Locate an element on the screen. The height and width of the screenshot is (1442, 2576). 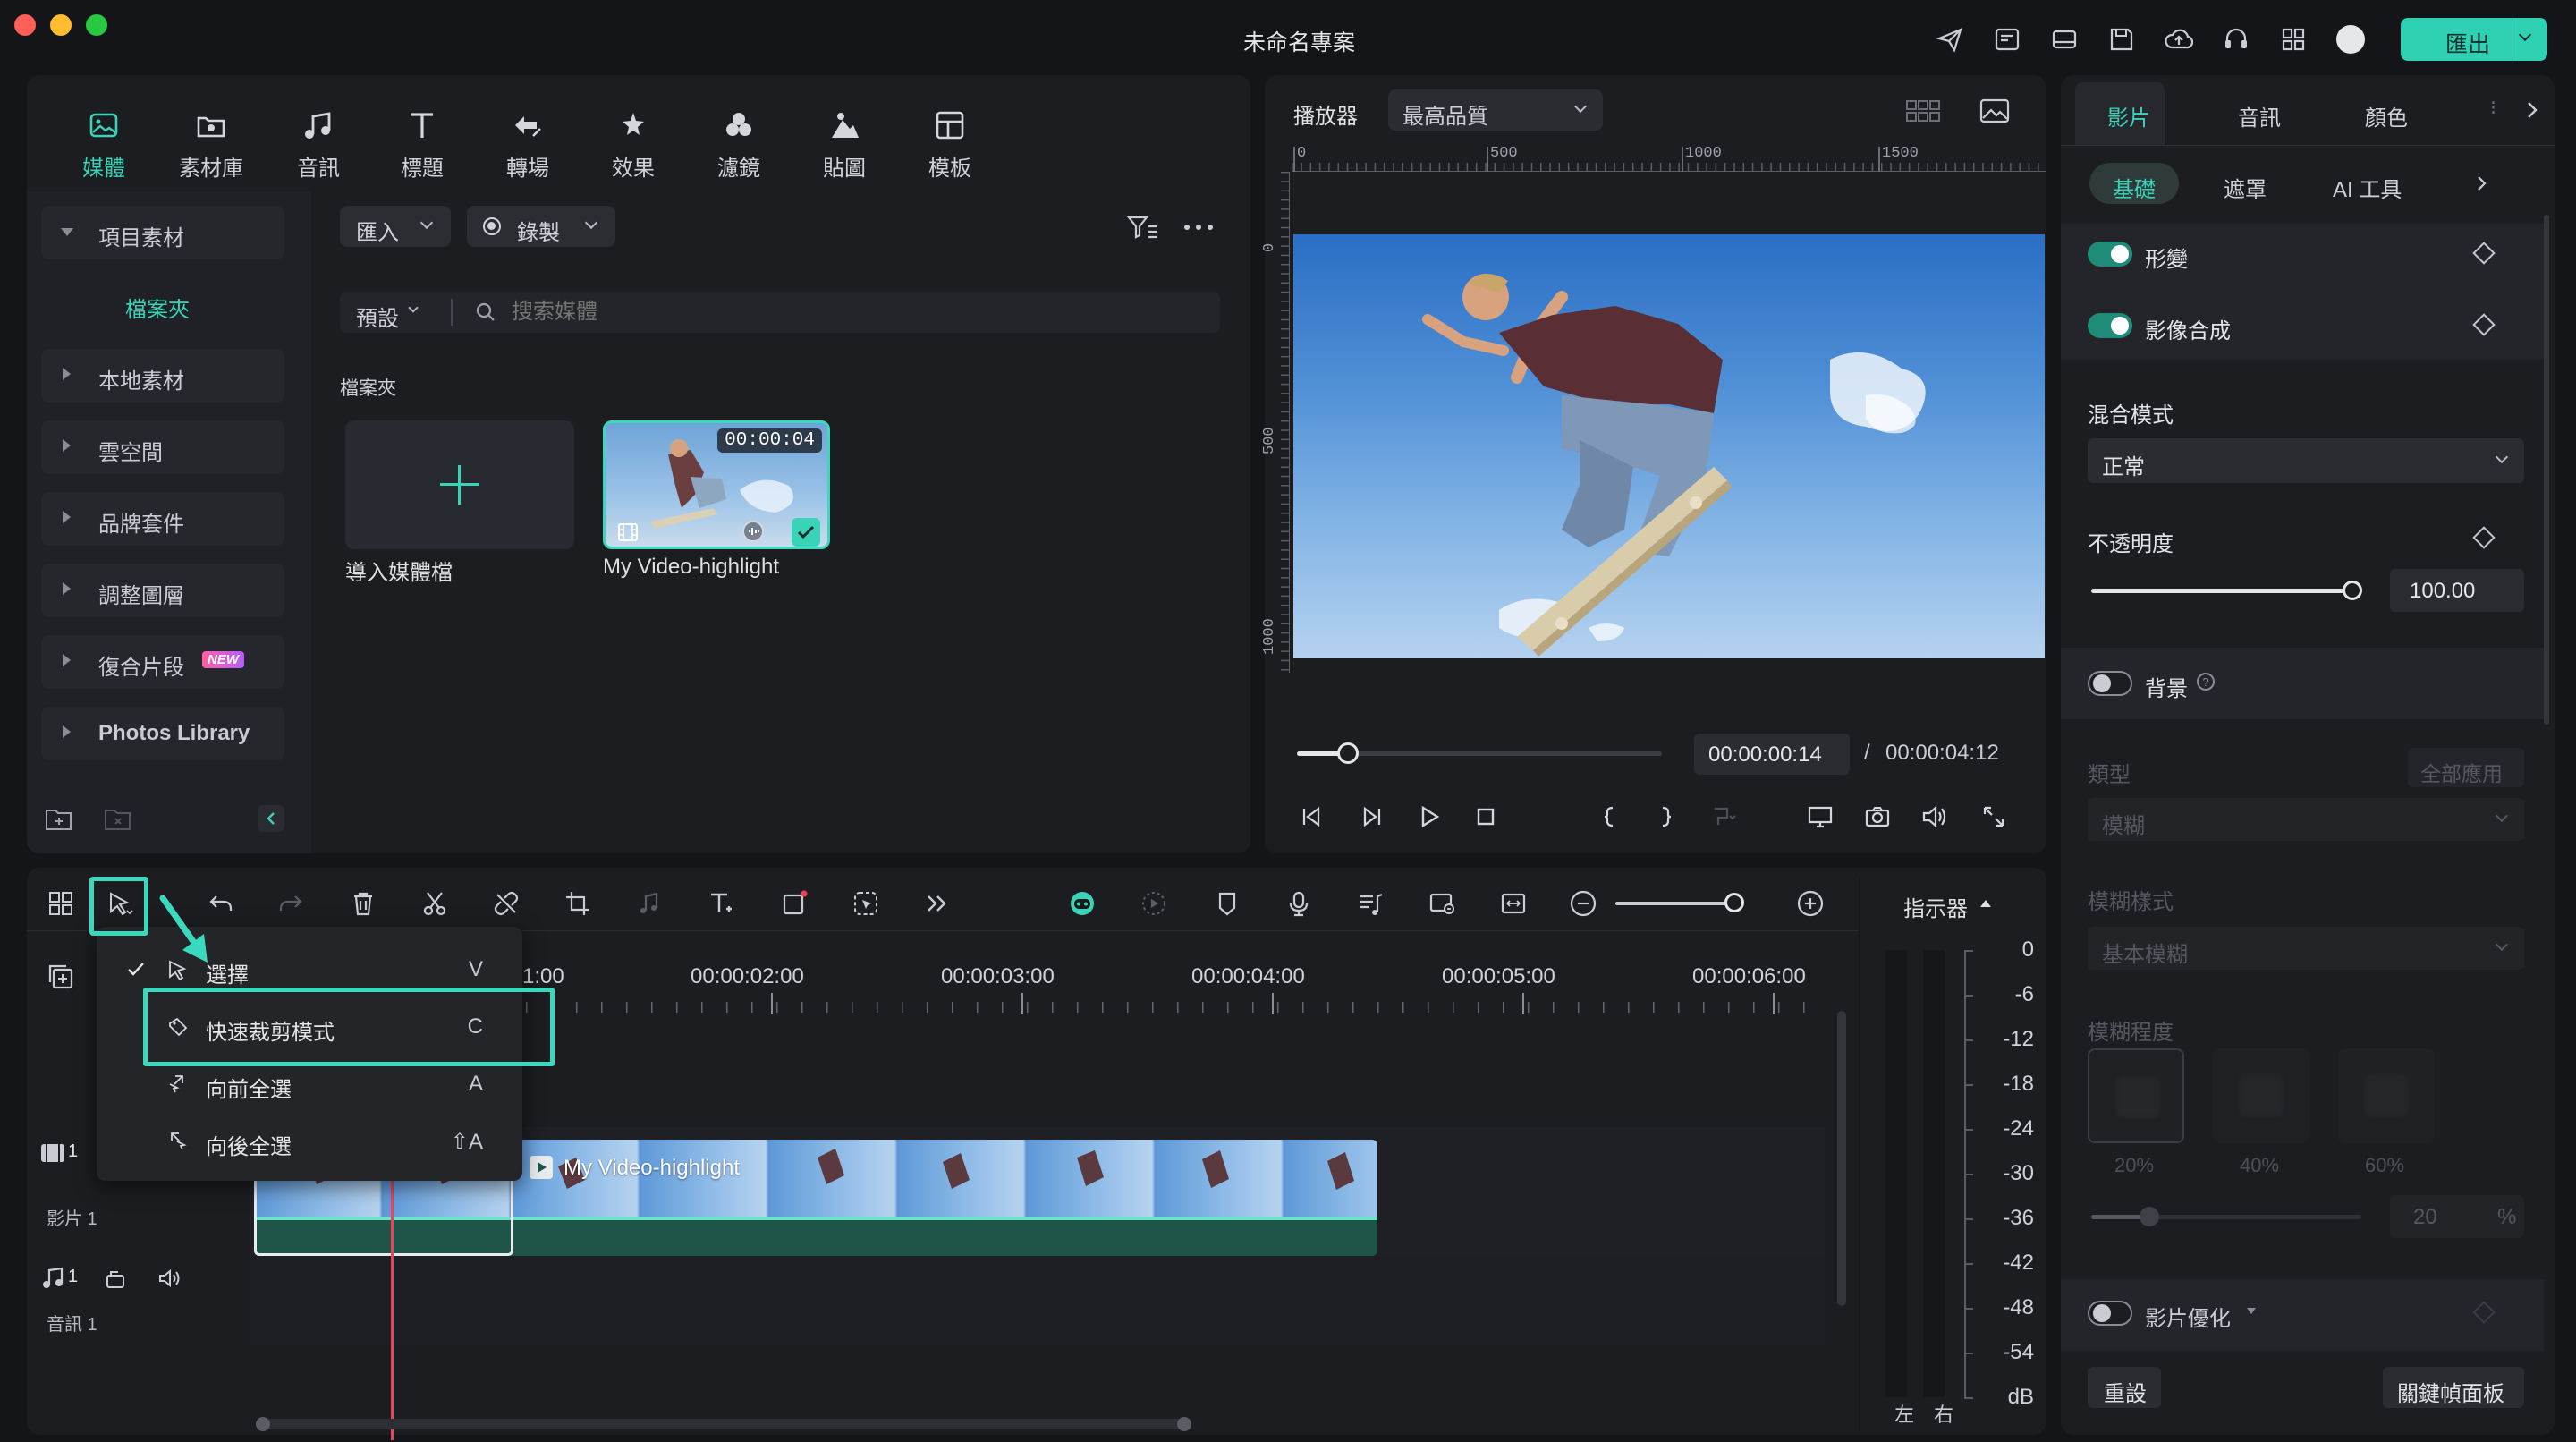
sidebar-item-project-media: 項目素材 is located at coordinates (162, 232).